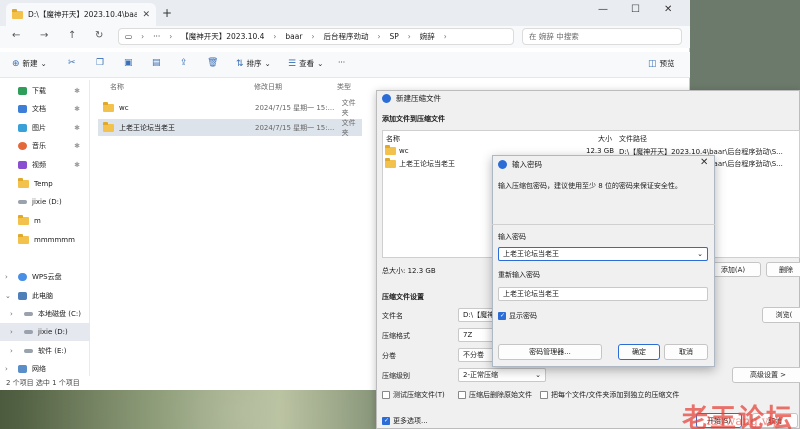 The image size is (800, 429). I want to click on advanced-settings-button: 高级设置 >, so click(766, 375).